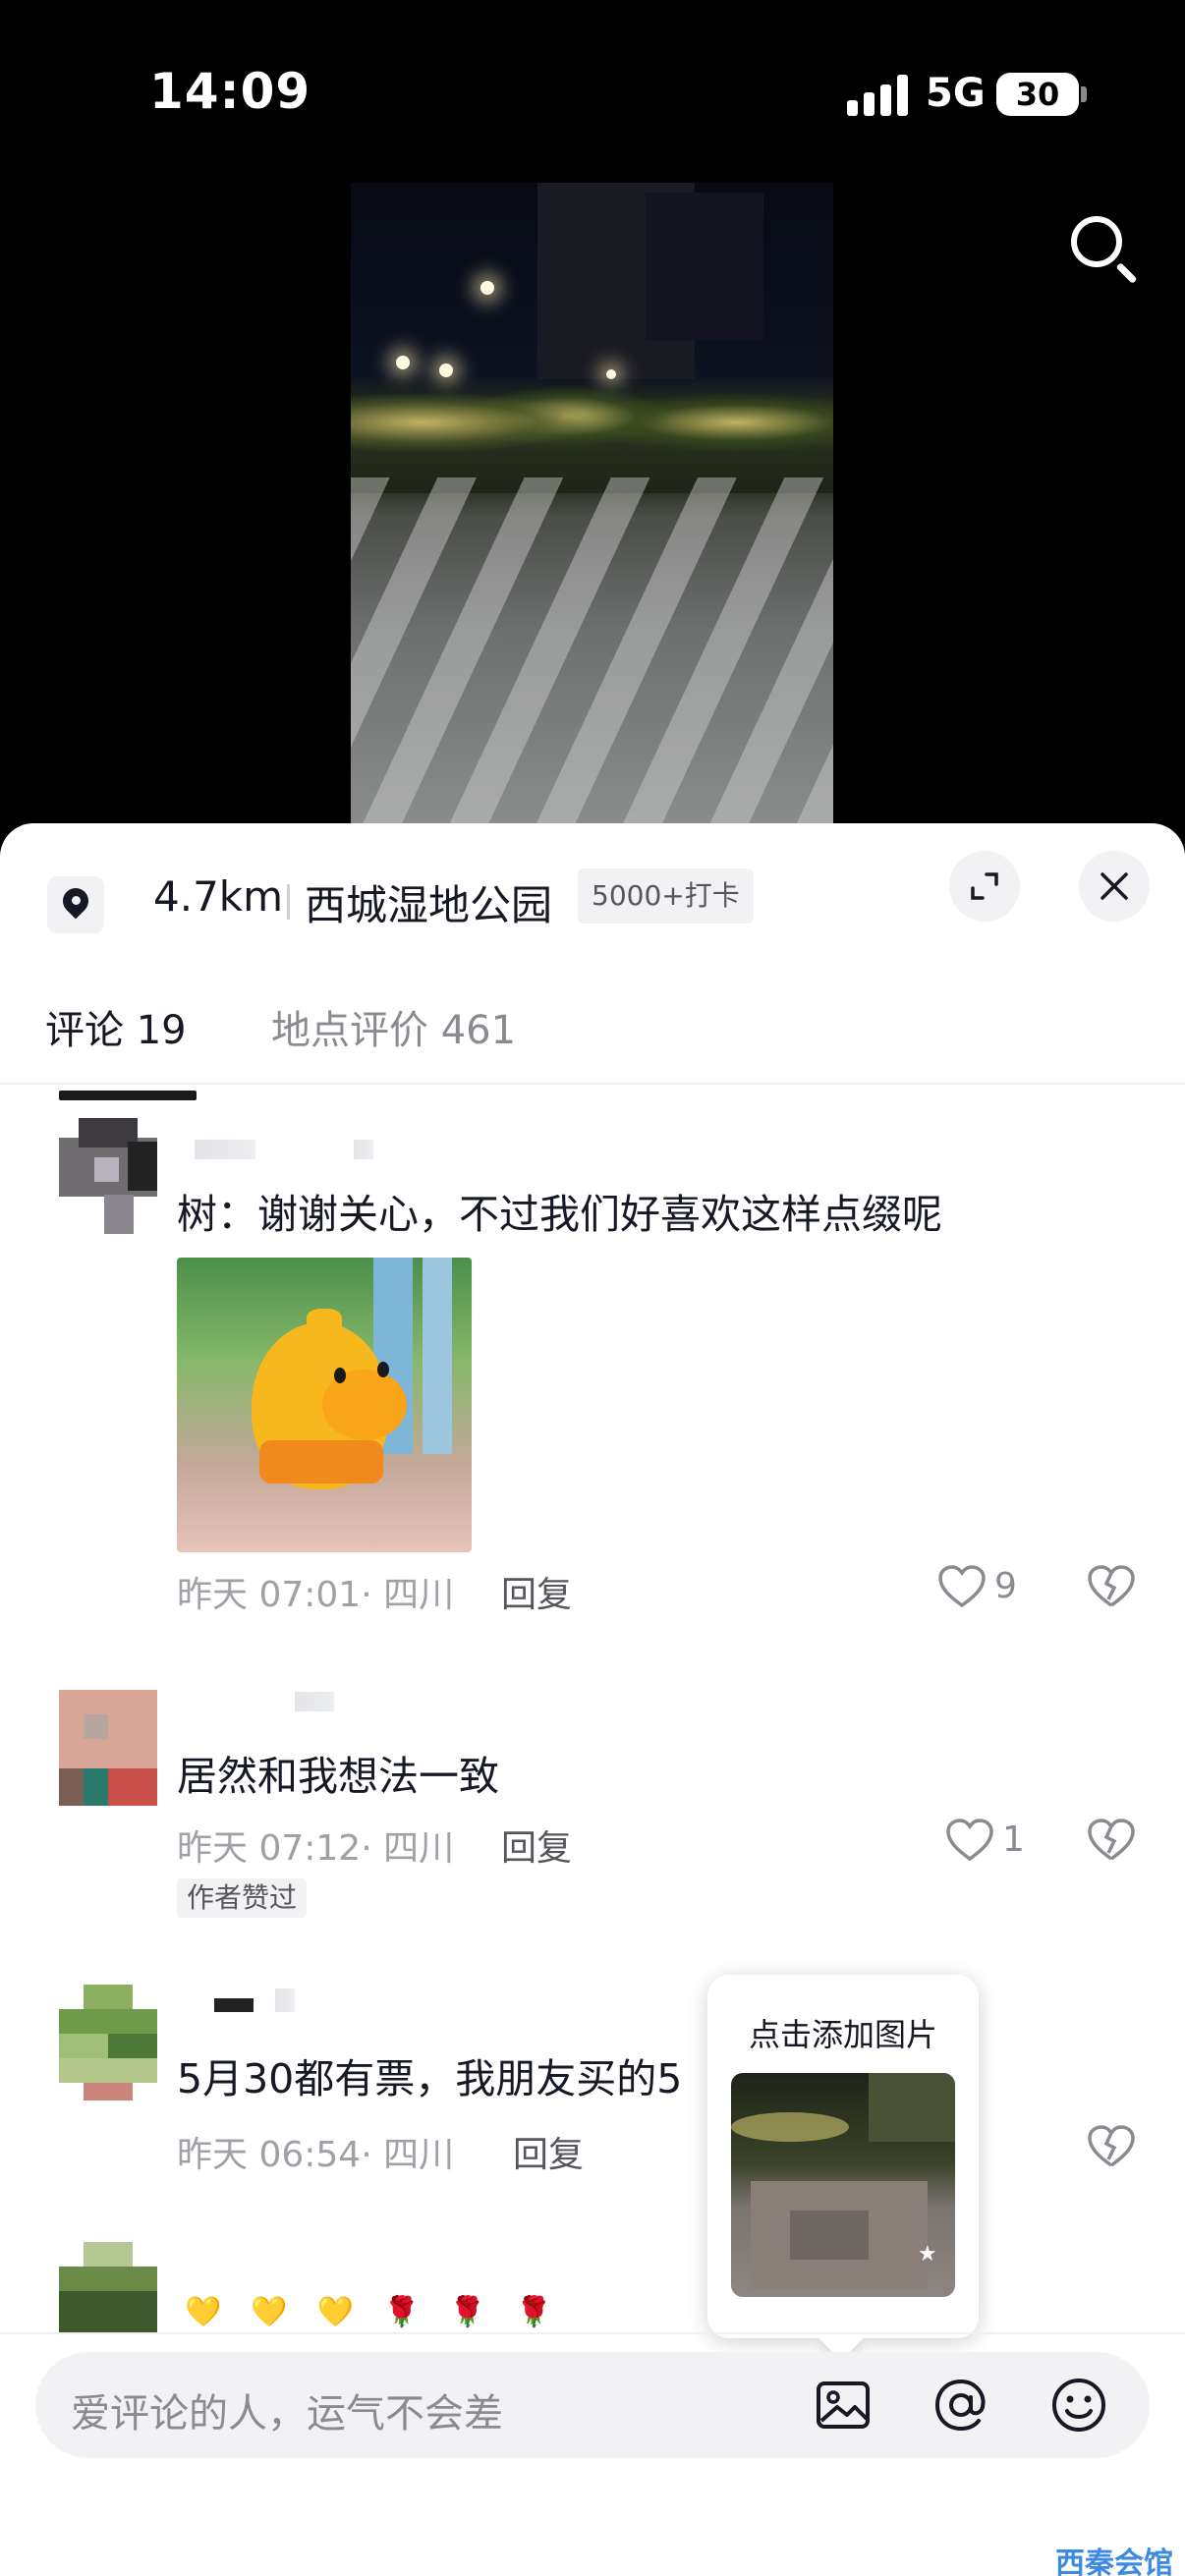  What do you see at coordinates (592, 650) in the screenshot?
I see `video-crosswalk` at bounding box center [592, 650].